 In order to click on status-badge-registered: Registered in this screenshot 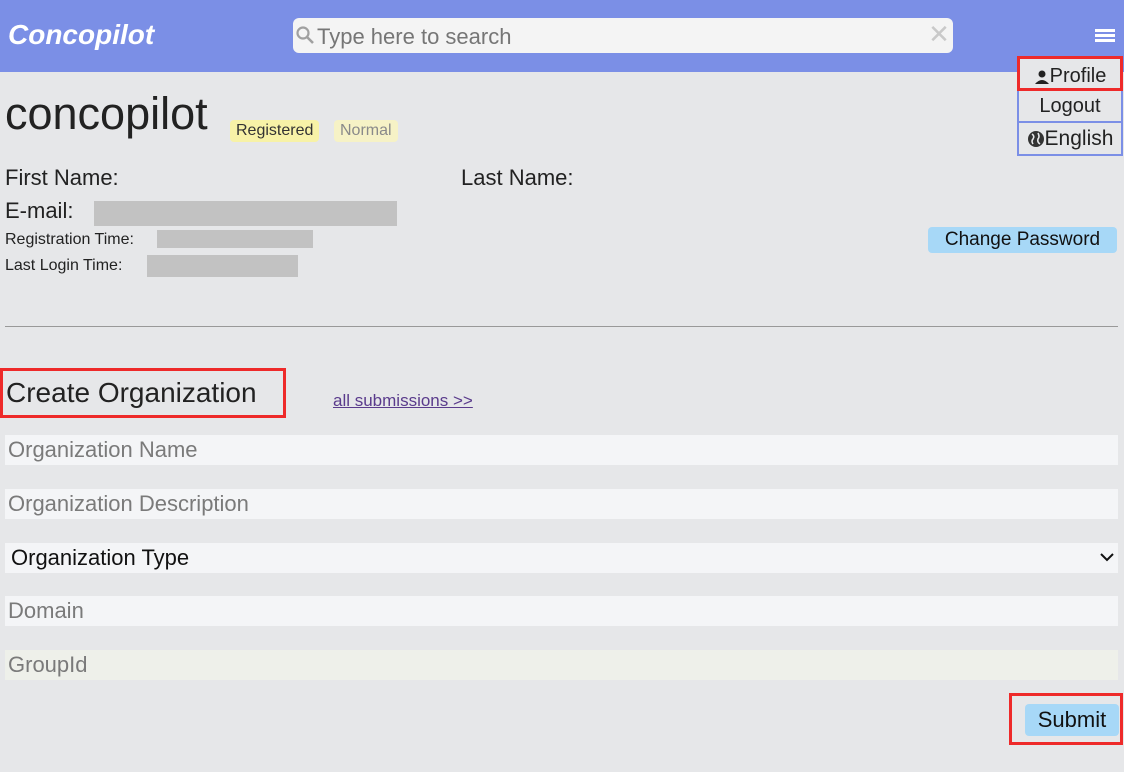, I will do `click(275, 131)`.